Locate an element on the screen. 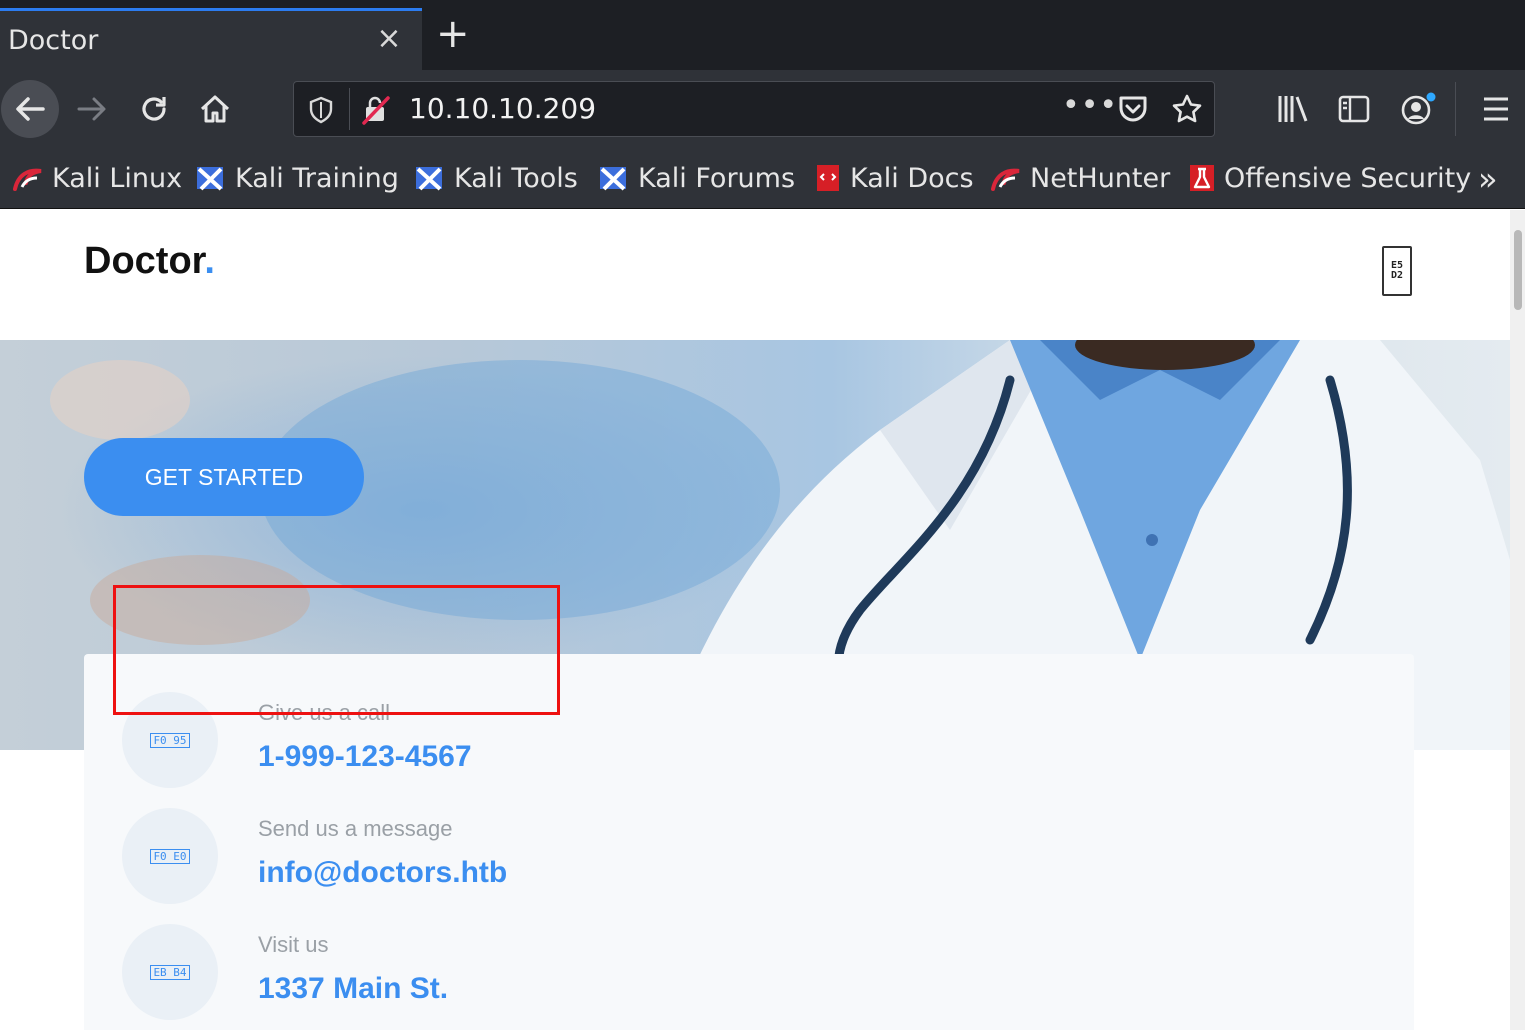  bookmark-label: Kali Docs is located at coordinates (912, 178).